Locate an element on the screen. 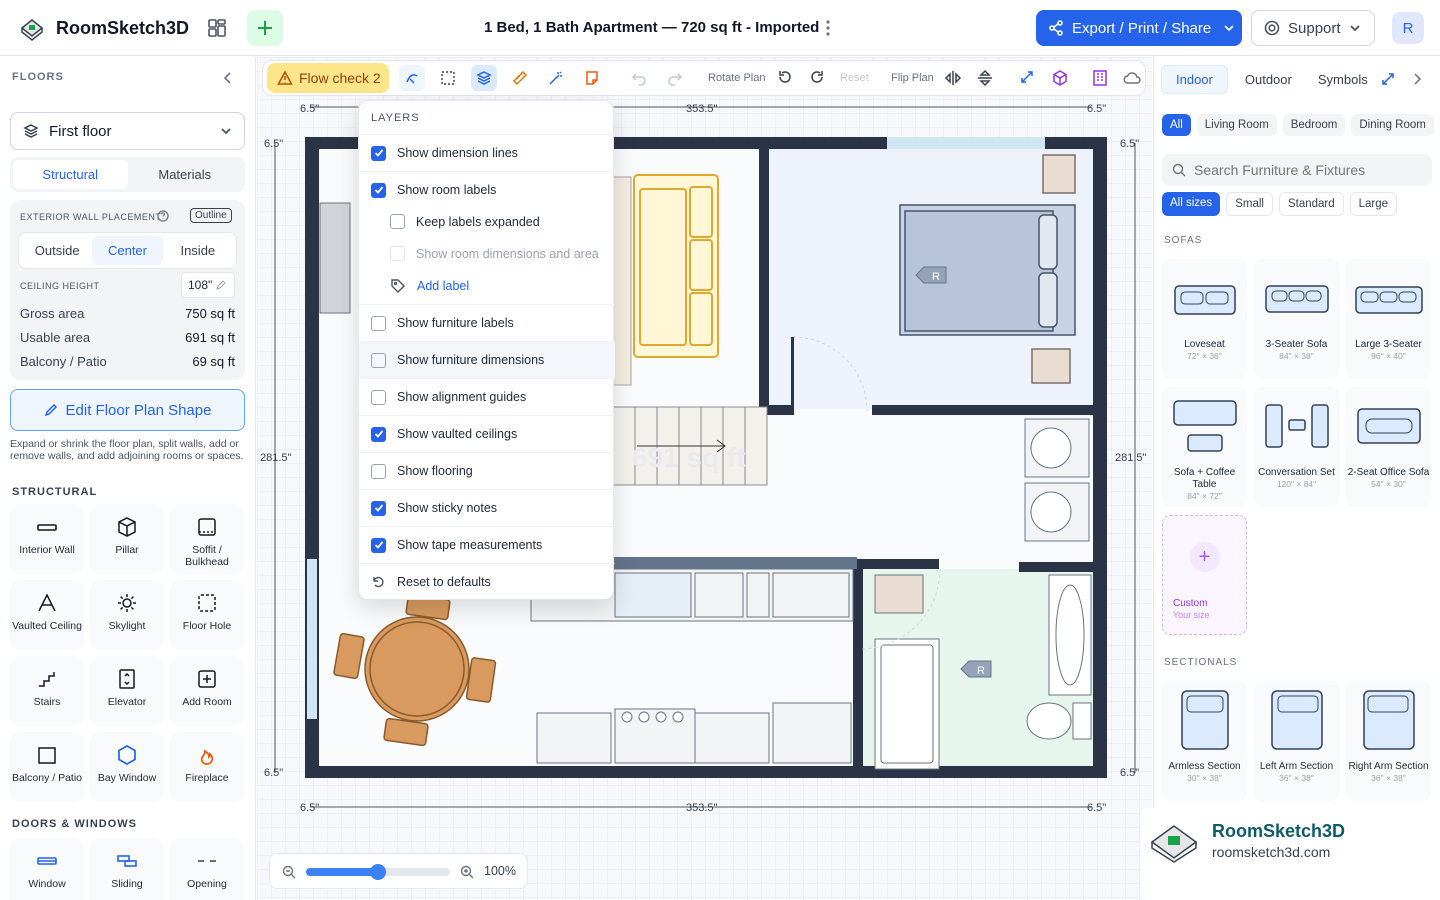 The width and height of the screenshot is (1440, 900). layer-dimension-lines: Show dimension lines is located at coordinates (487, 152).